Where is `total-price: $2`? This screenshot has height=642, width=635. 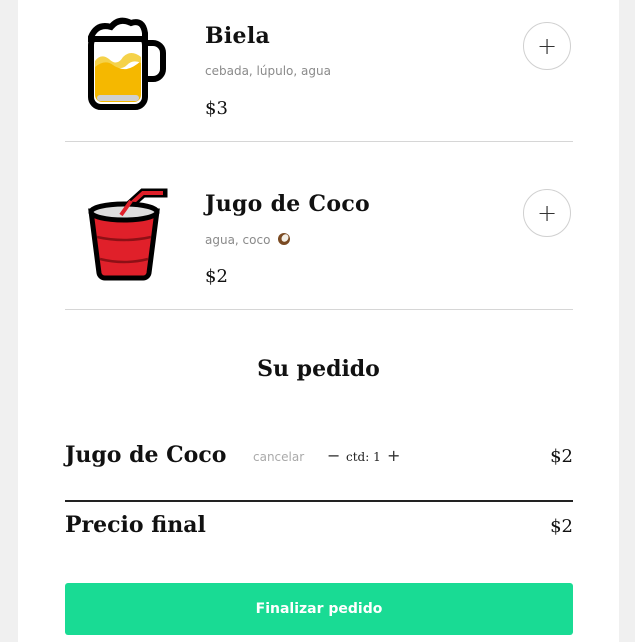
total-price: $2 is located at coordinates (561, 526).